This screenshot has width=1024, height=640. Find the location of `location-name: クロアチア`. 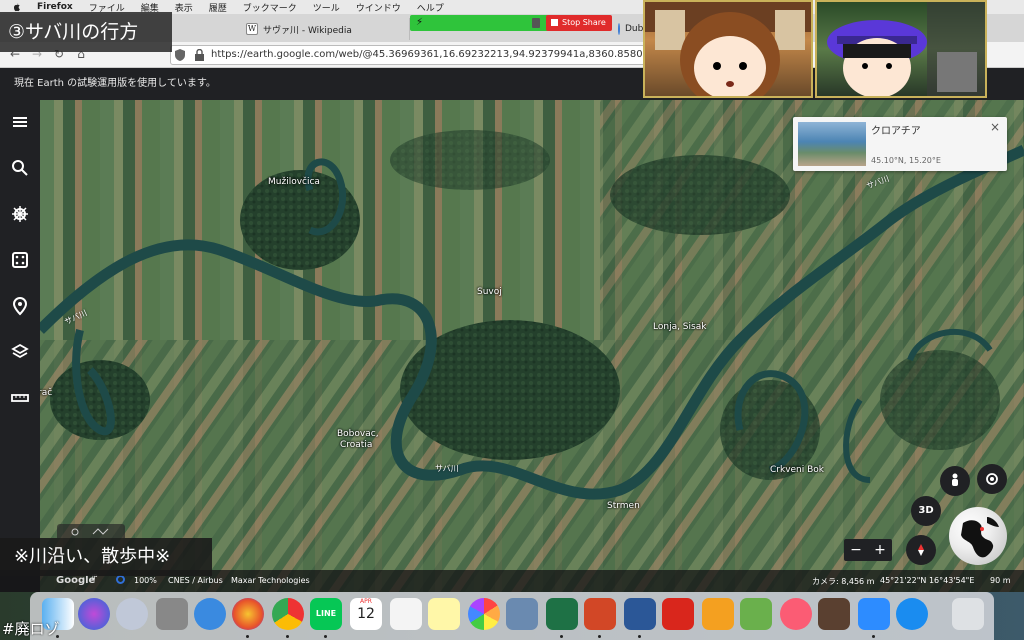

location-name: クロアチア is located at coordinates (896, 131).